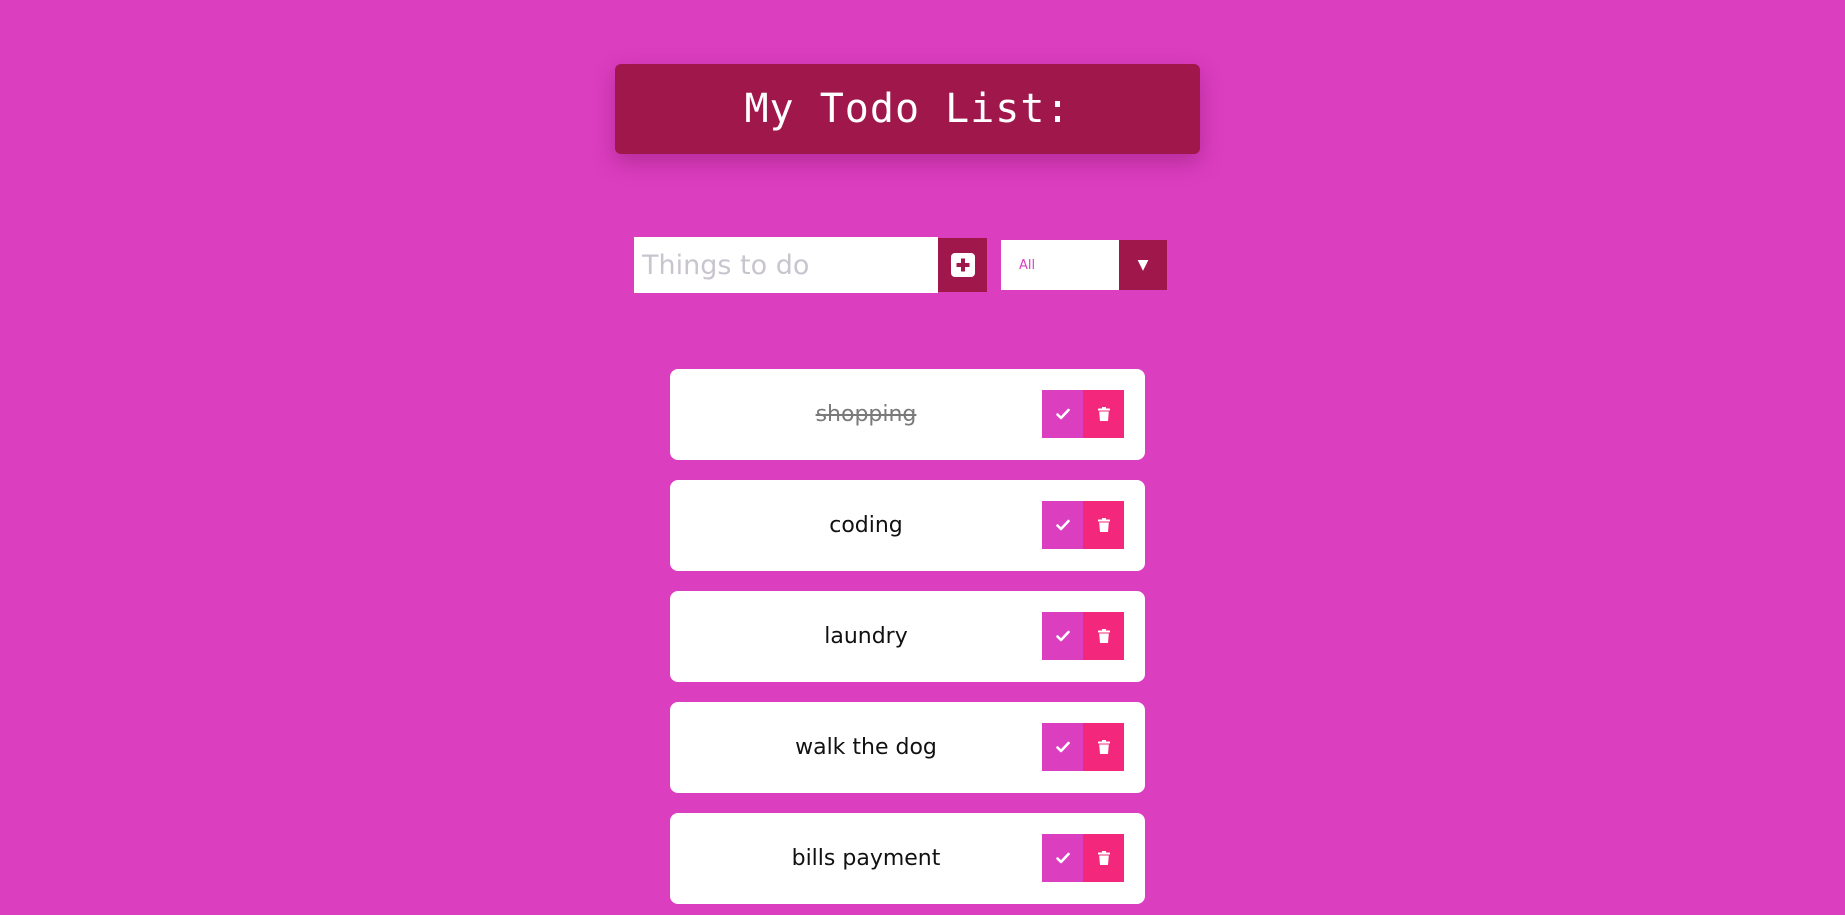 The image size is (1845, 915). What do you see at coordinates (907, 525) in the screenshot?
I see `todo-item: coding` at bounding box center [907, 525].